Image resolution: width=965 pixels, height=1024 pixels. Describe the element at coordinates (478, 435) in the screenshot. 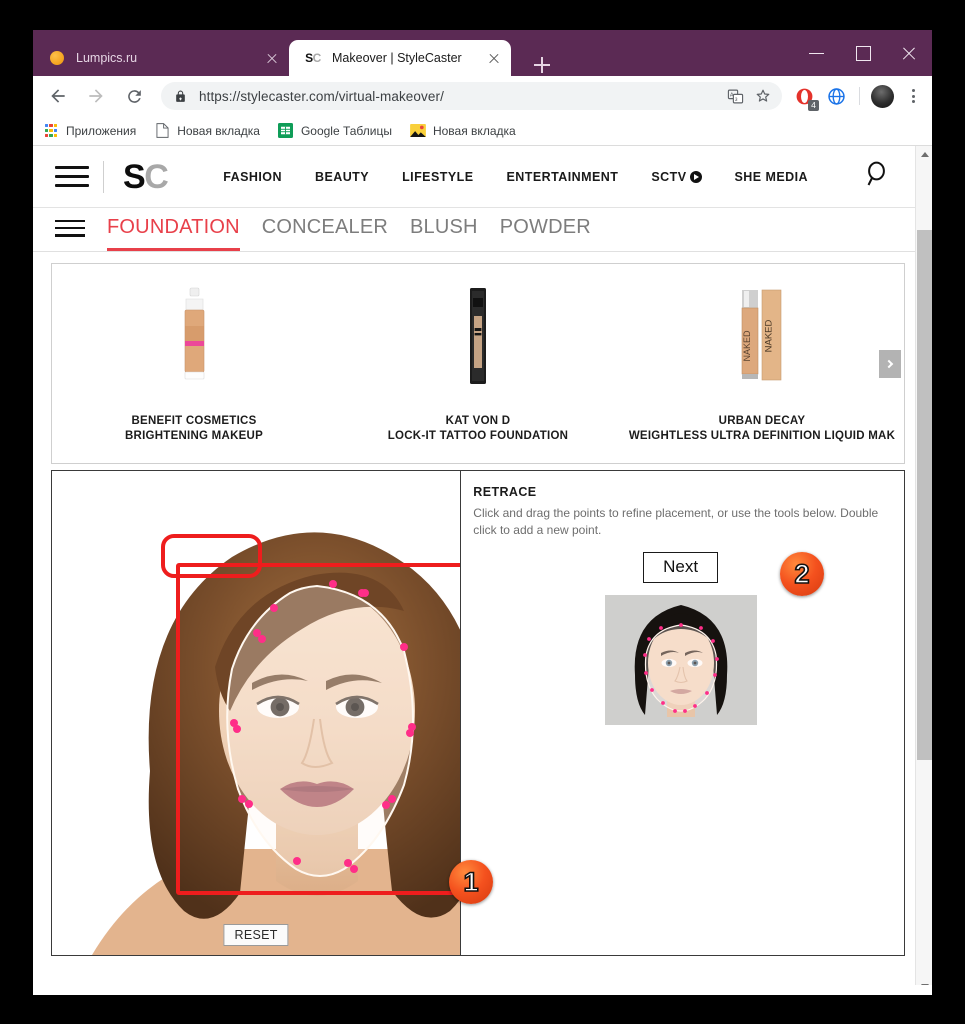

I see `product-title: LOCK-IT TATTOO FOUNDATION` at that location.